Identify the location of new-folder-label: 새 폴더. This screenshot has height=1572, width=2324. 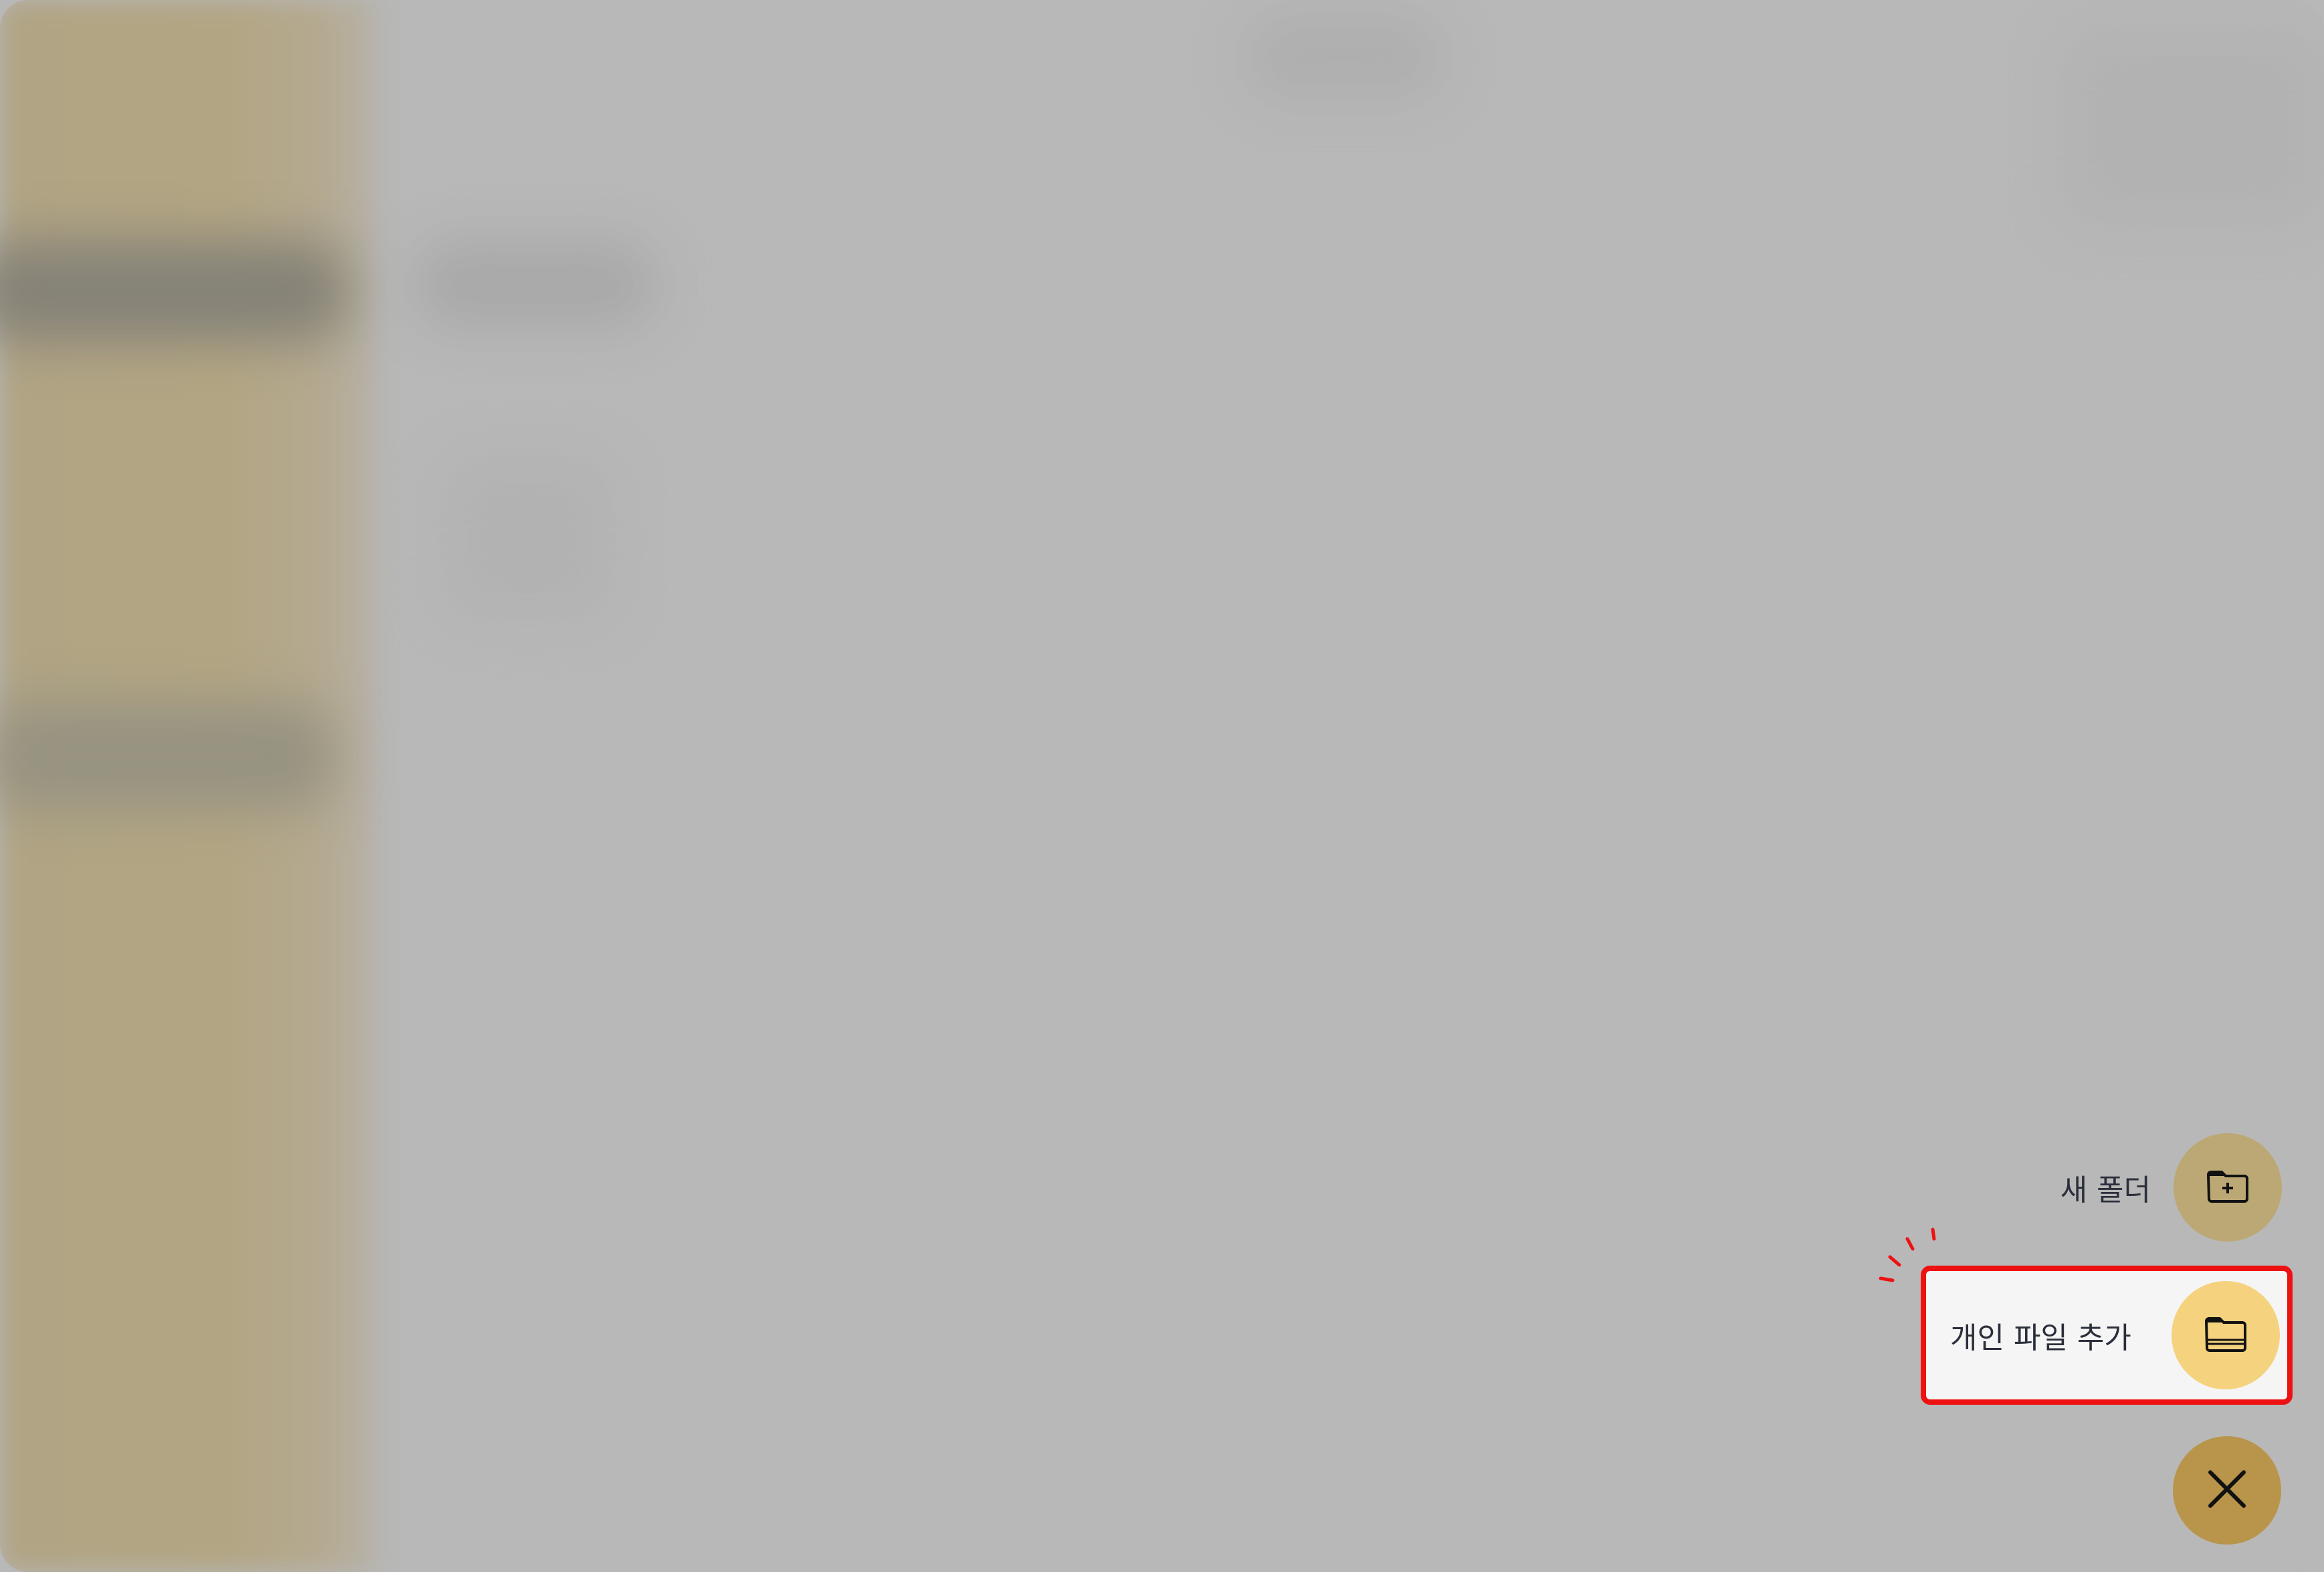
(2105, 1190).